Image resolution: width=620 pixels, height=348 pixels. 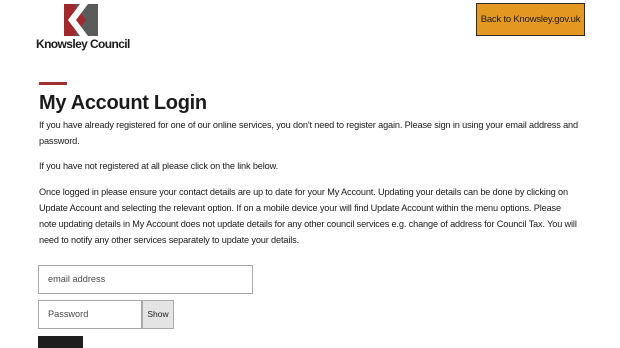 I want to click on show-password-button: Show, so click(x=158, y=314).